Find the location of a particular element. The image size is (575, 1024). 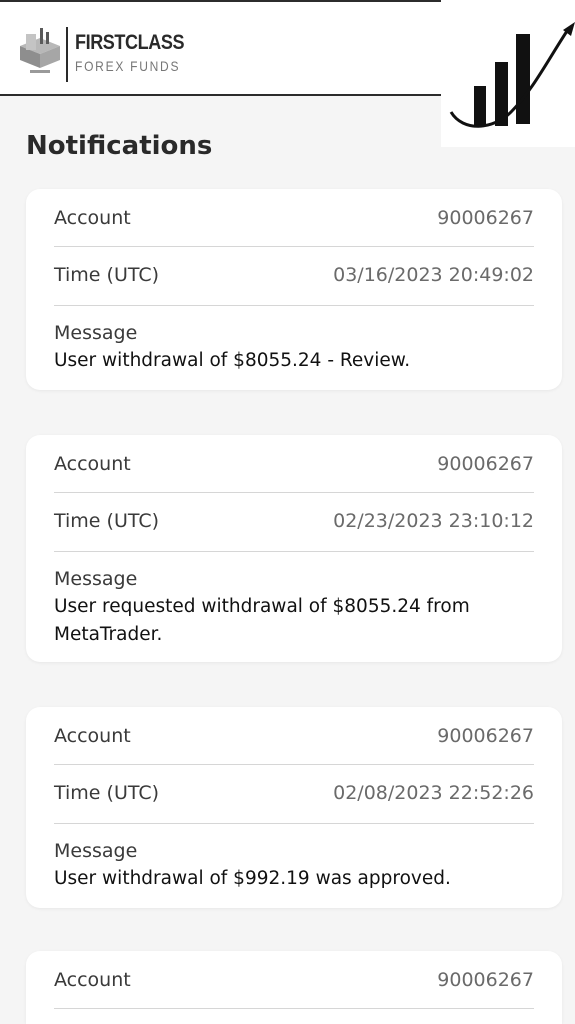

brand-tagline: FOREX FUNDS is located at coordinates (128, 66).